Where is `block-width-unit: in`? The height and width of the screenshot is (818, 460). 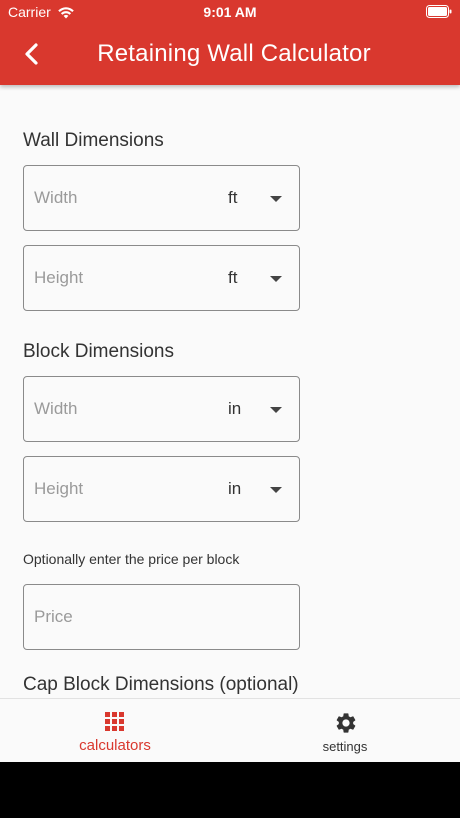
block-width-unit: in is located at coordinates (234, 409).